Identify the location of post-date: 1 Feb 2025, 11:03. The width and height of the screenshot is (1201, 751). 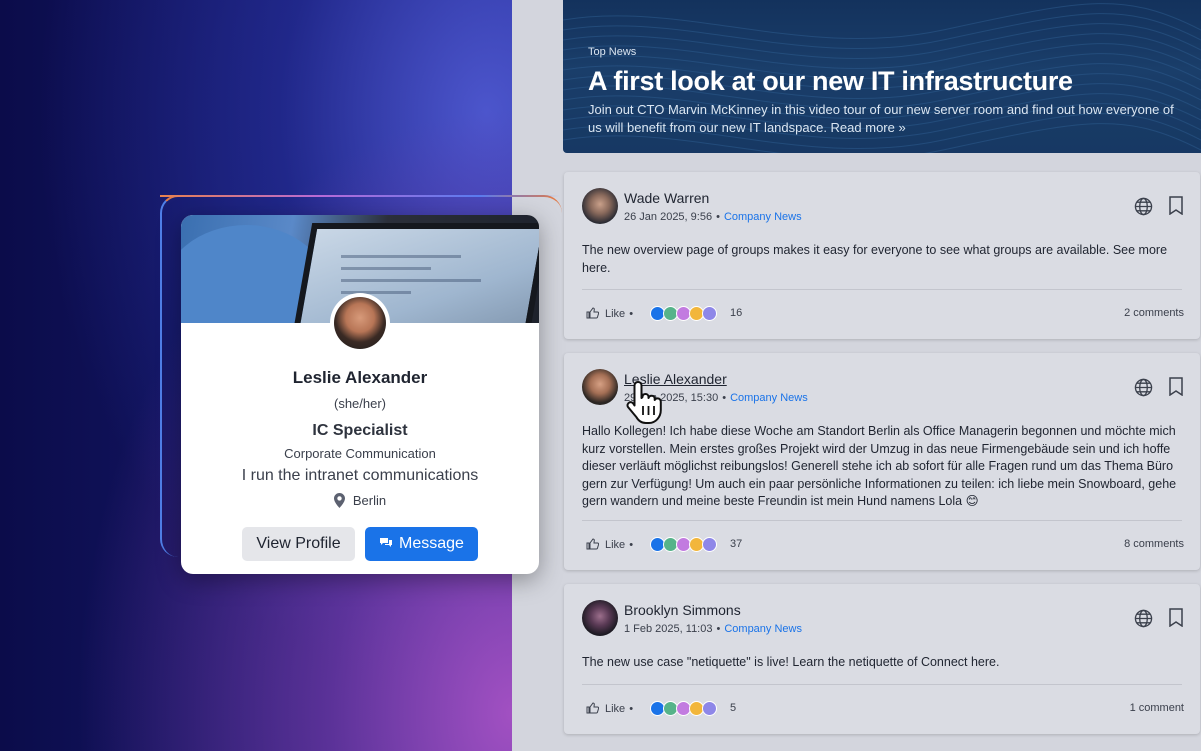
(668, 629).